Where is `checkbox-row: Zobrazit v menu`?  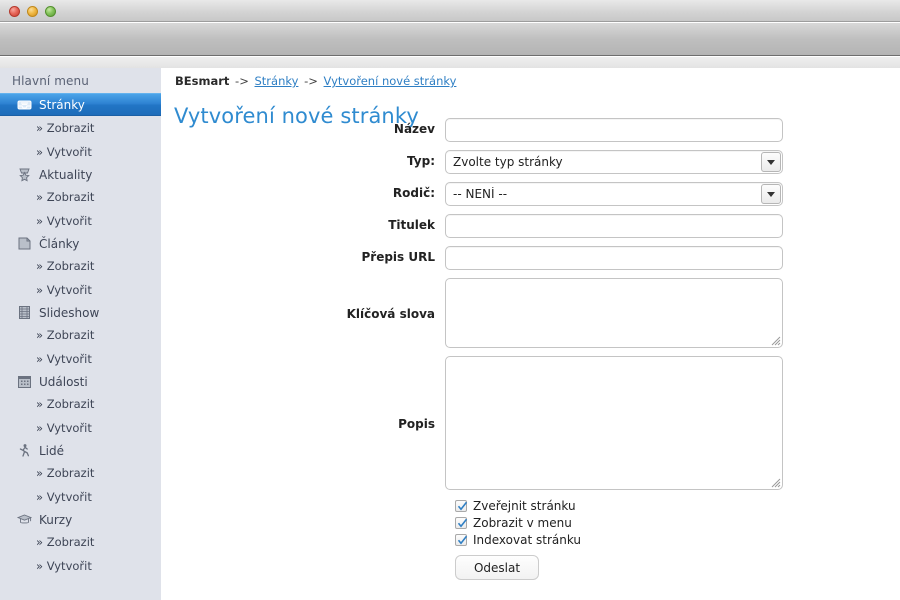 checkbox-row: Zobrazit v menu is located at coordinates (677, 523).